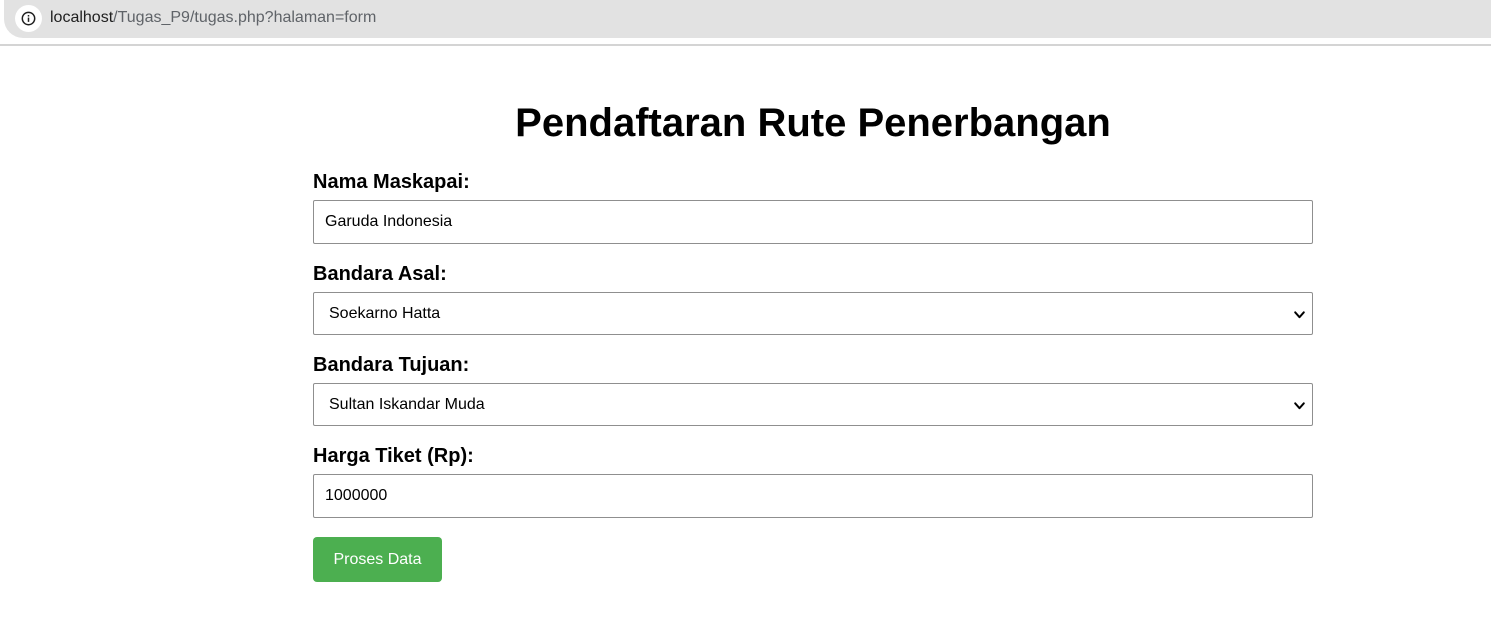  I want to click on info-icon, so click(28, 18).